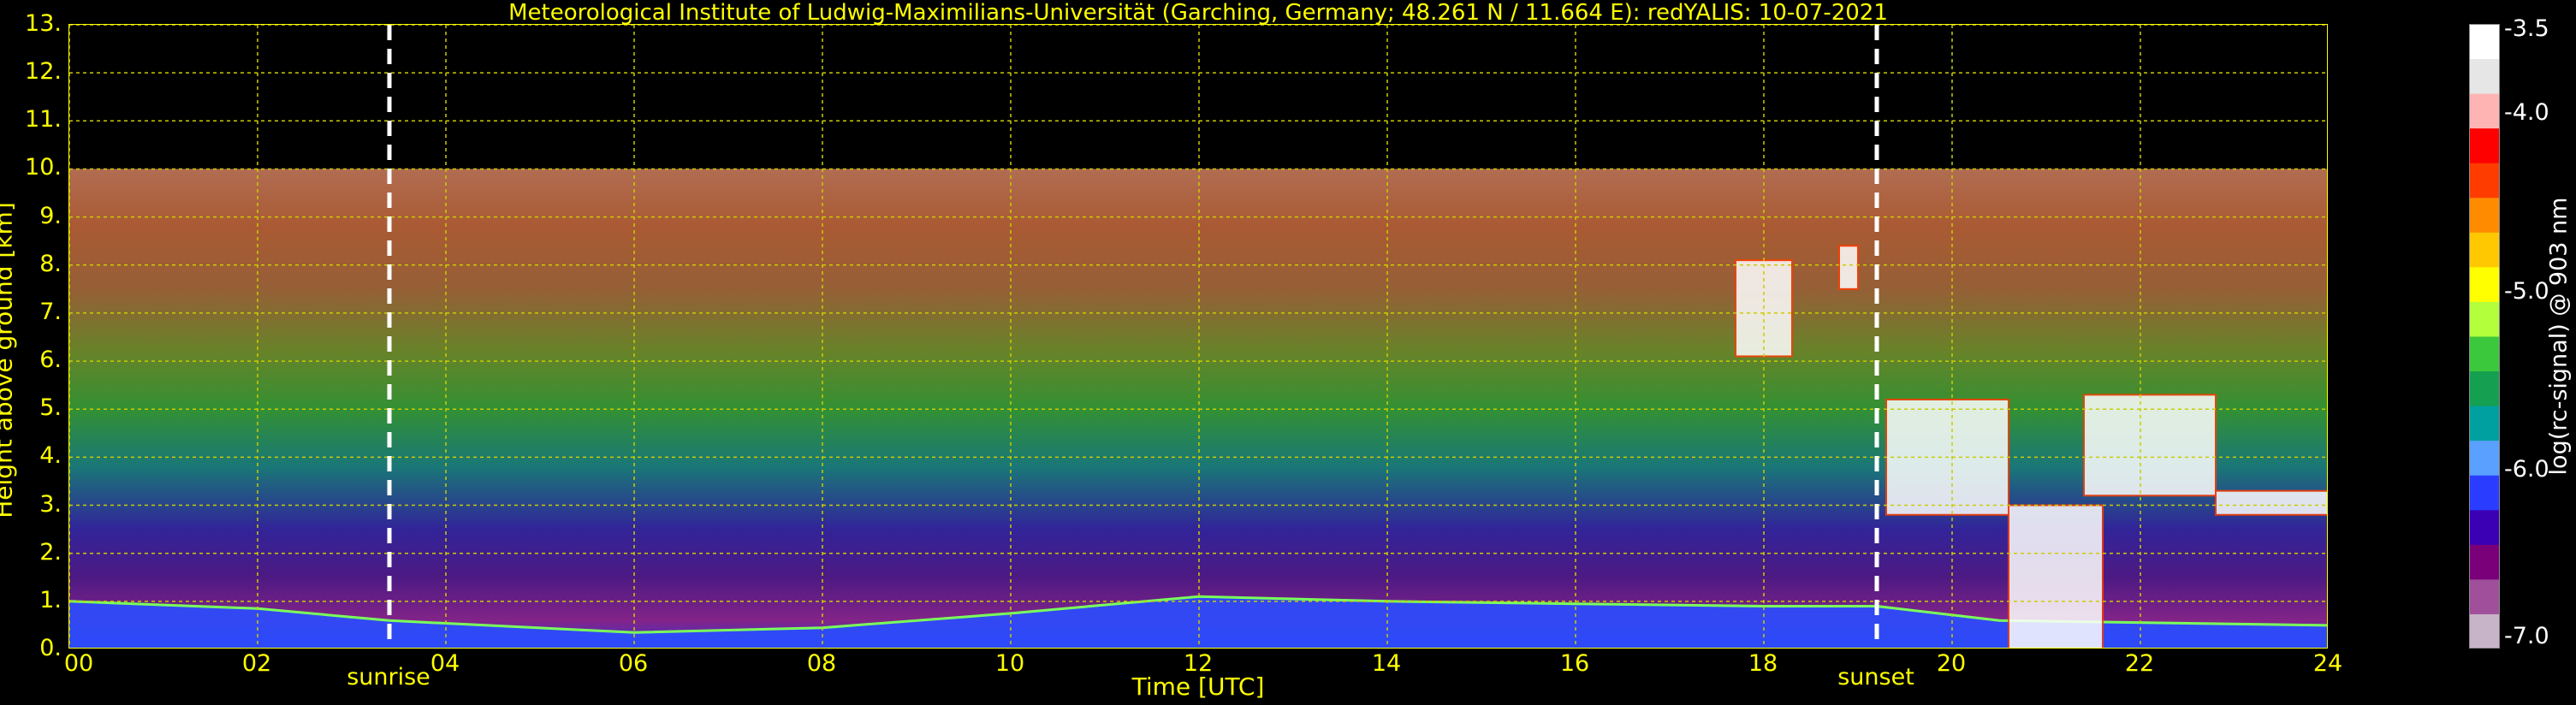 This screenshot has height=705, width=2576. Describe the element at coordinates (2526, 636) in the screenshot. I see `colorbar-tick-label: -7.0` at that location.